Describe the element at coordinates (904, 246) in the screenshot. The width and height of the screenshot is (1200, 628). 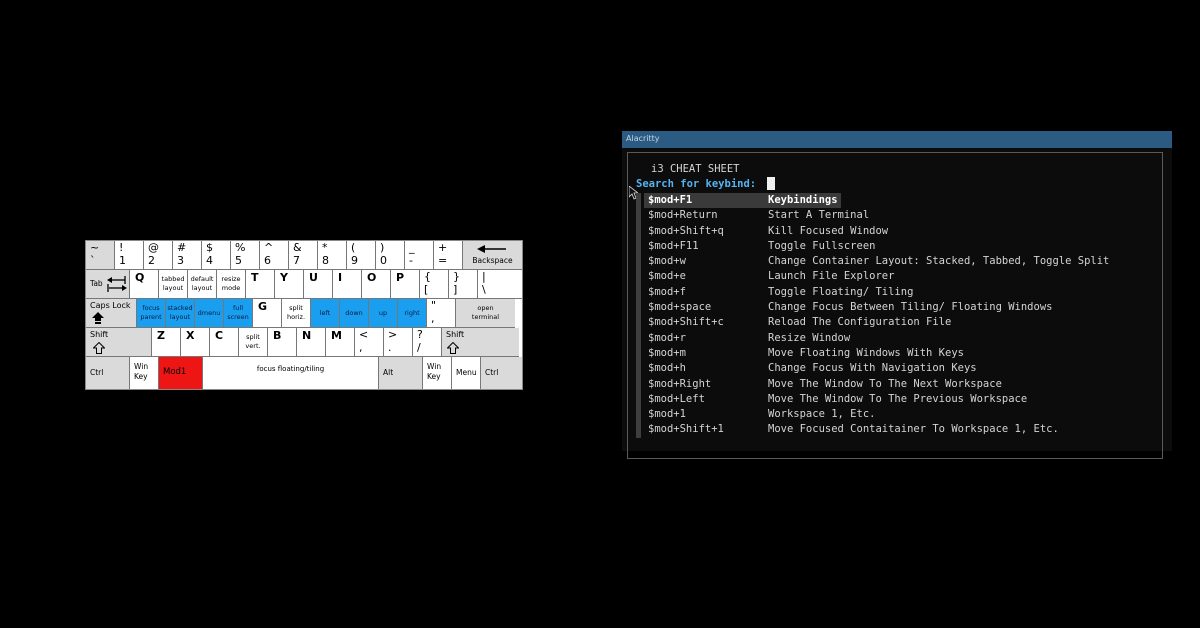
I see `keybinding-row: $mod+F11 Toggle Fullscreen` at that location.